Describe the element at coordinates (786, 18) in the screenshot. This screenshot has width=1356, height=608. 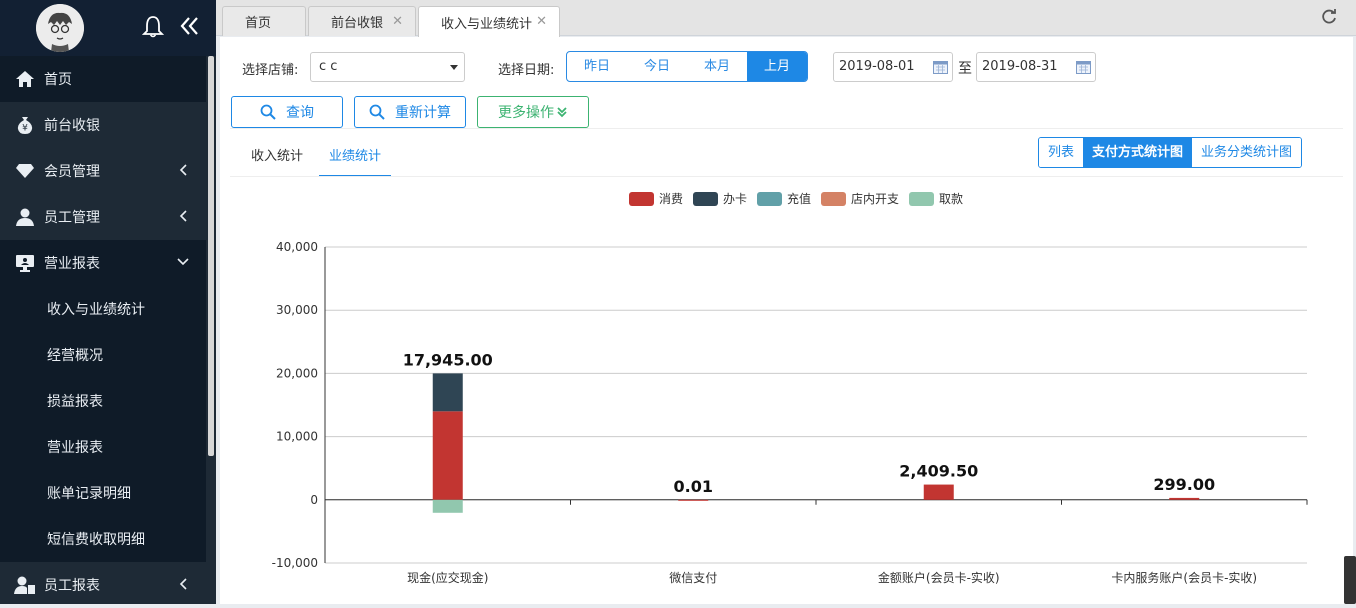
I see `tab-bar: 首页 前台收银 ✕ 收入与业绩统计 ✕` at that location.